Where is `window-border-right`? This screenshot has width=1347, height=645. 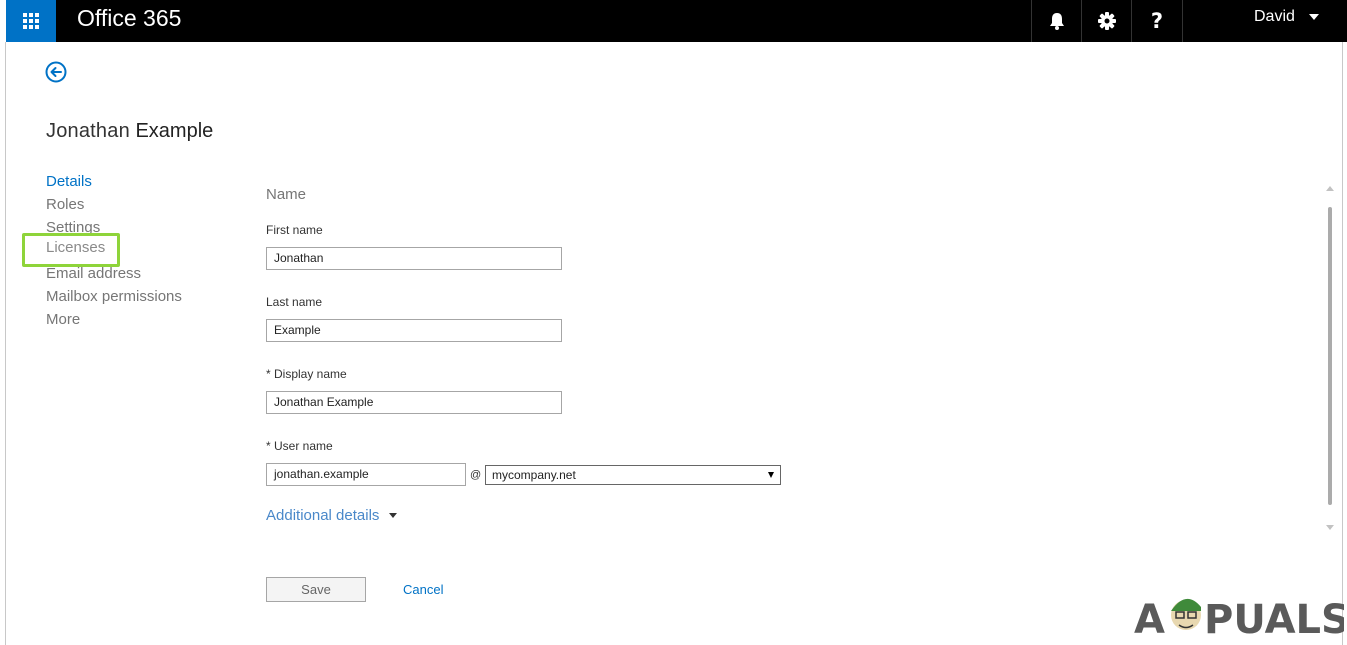 window-border-right is located at coordinates (1342, 343).